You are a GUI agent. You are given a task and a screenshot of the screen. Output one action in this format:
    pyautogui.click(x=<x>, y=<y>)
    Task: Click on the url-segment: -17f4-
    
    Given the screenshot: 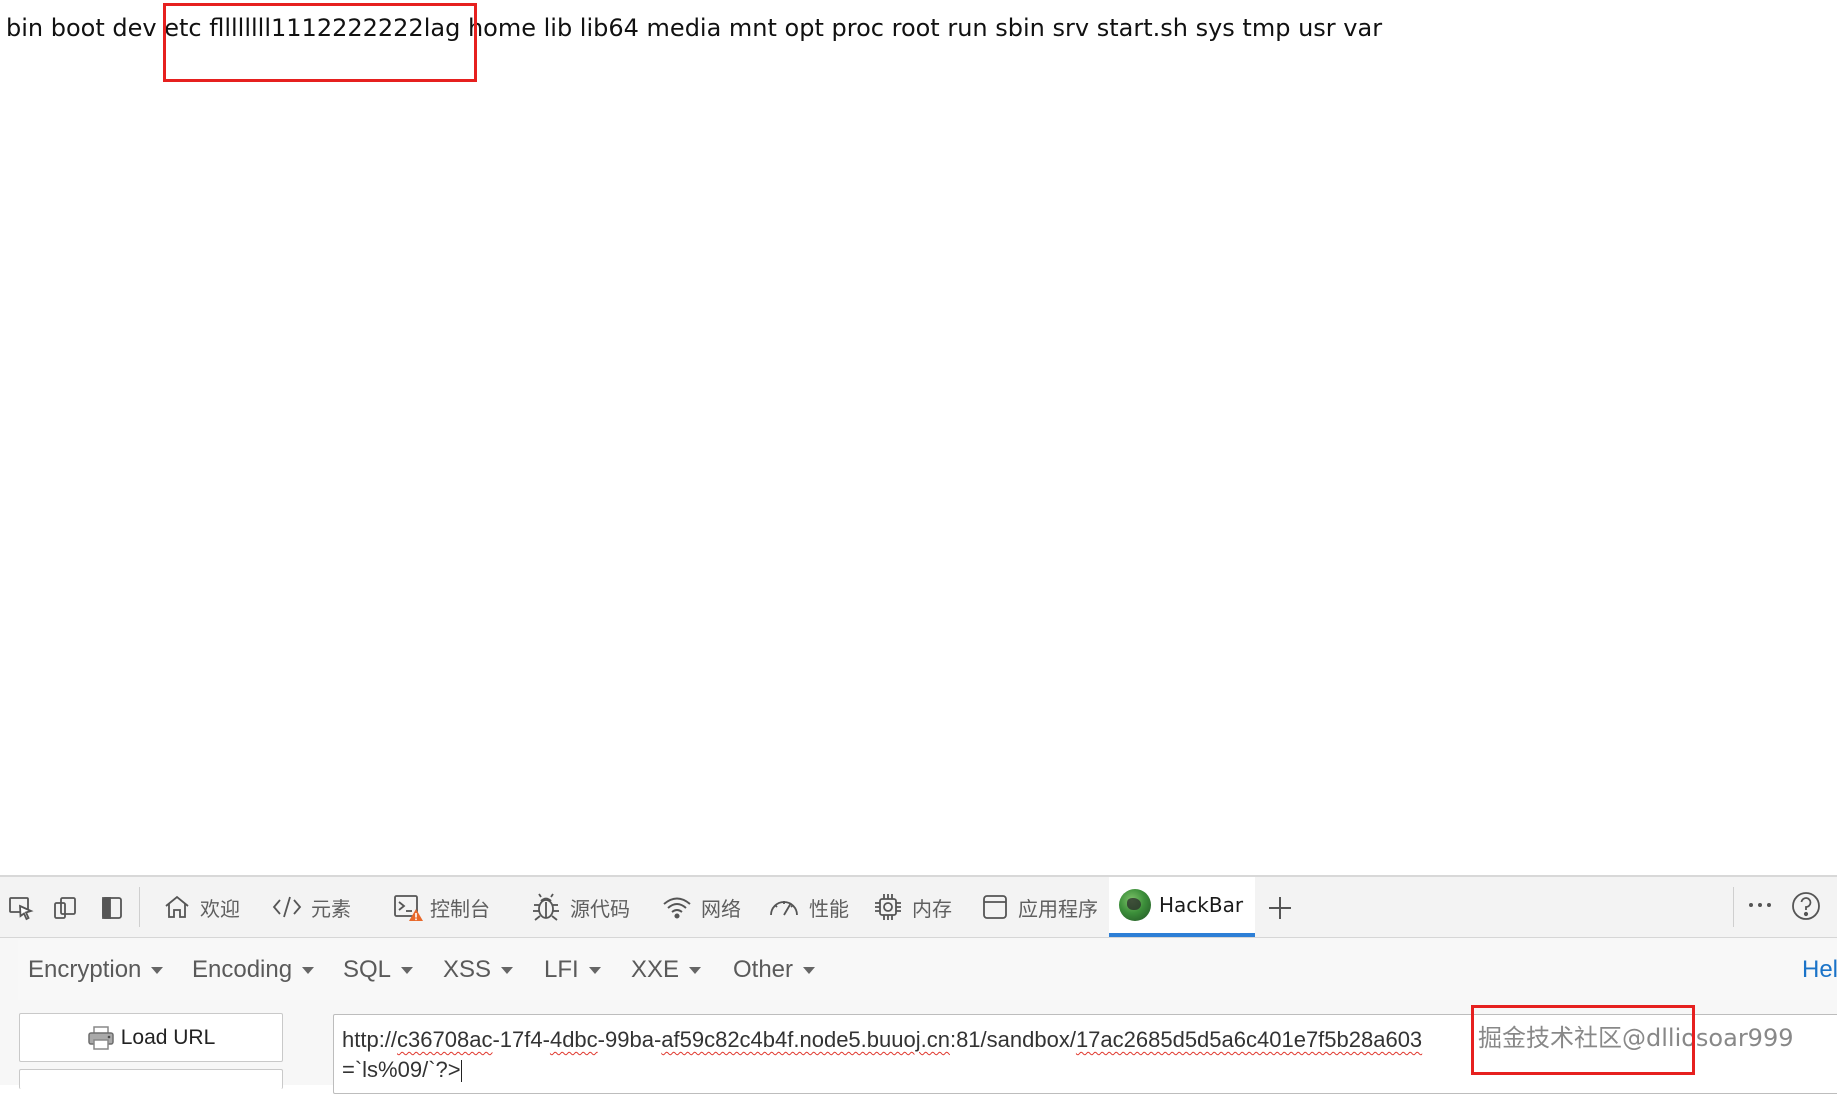 What is the action you would take?
    pyautogui.click(x=521, y=1039)
    